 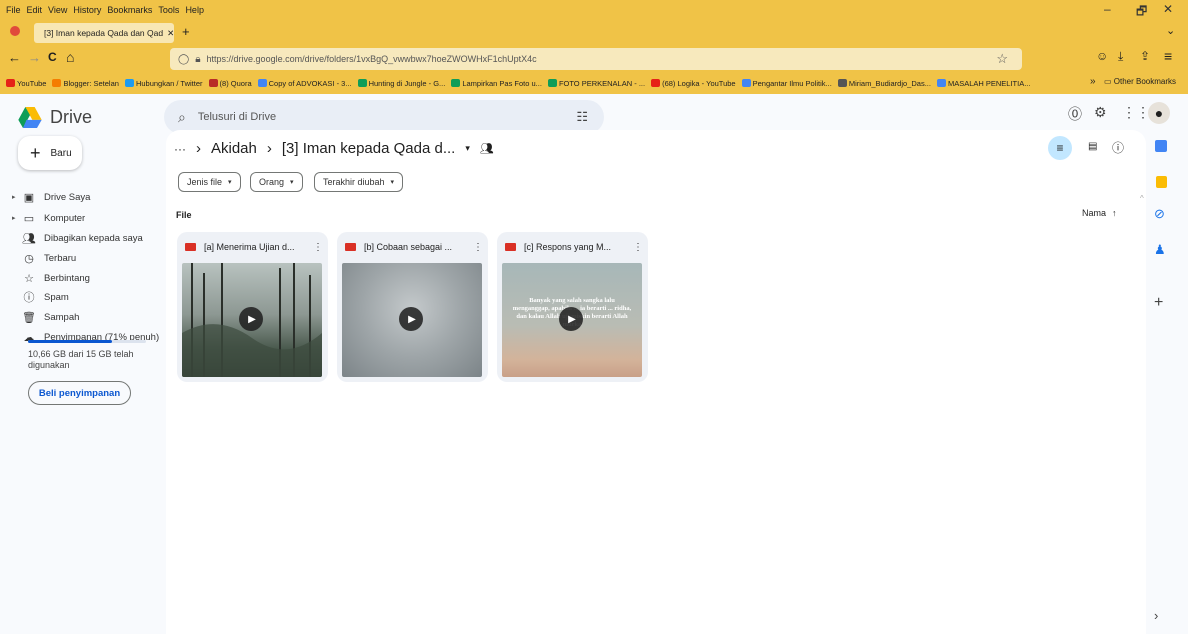 What do you see at coordinates (1107, 9) in the screenshot?
I see `minimize-button: –` at bounding box center [1107, 9].